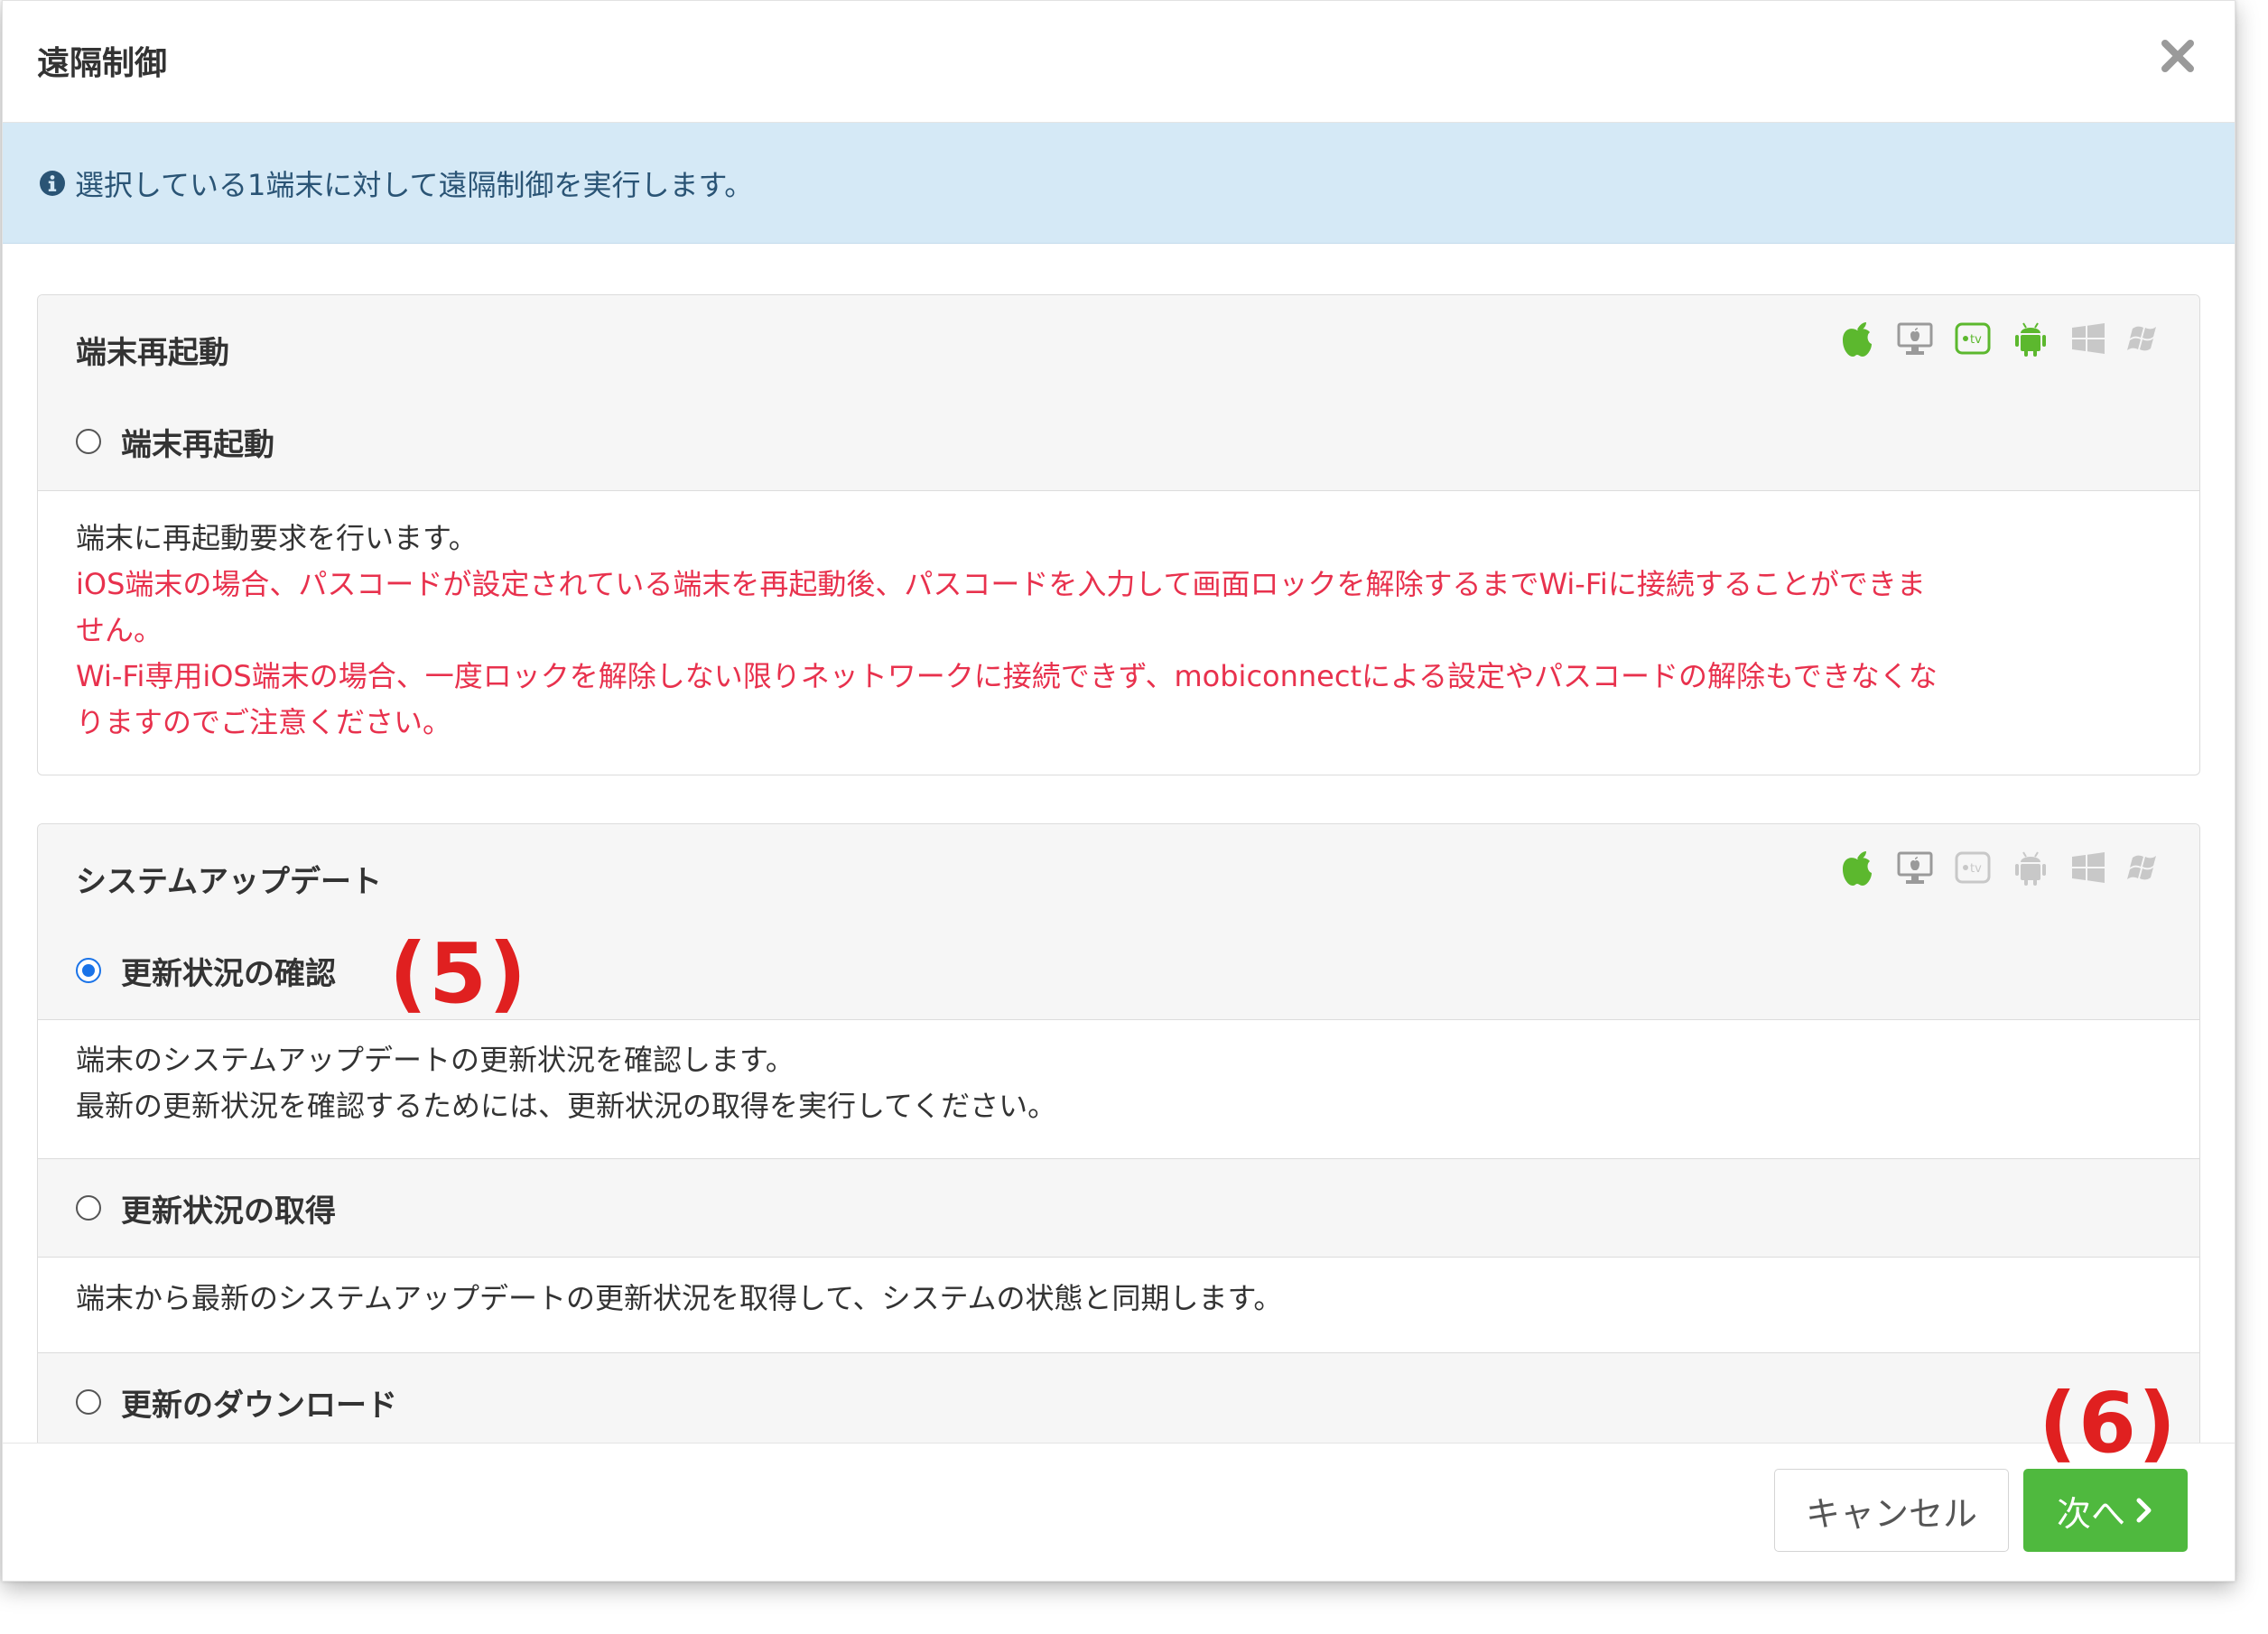 The width and height of the screenshot is (2268, 1634). What do you see at coordinates (102, 63) in the screenshot?
I see `modal-title: 遠隔制御` at bounding box center [102, 63].